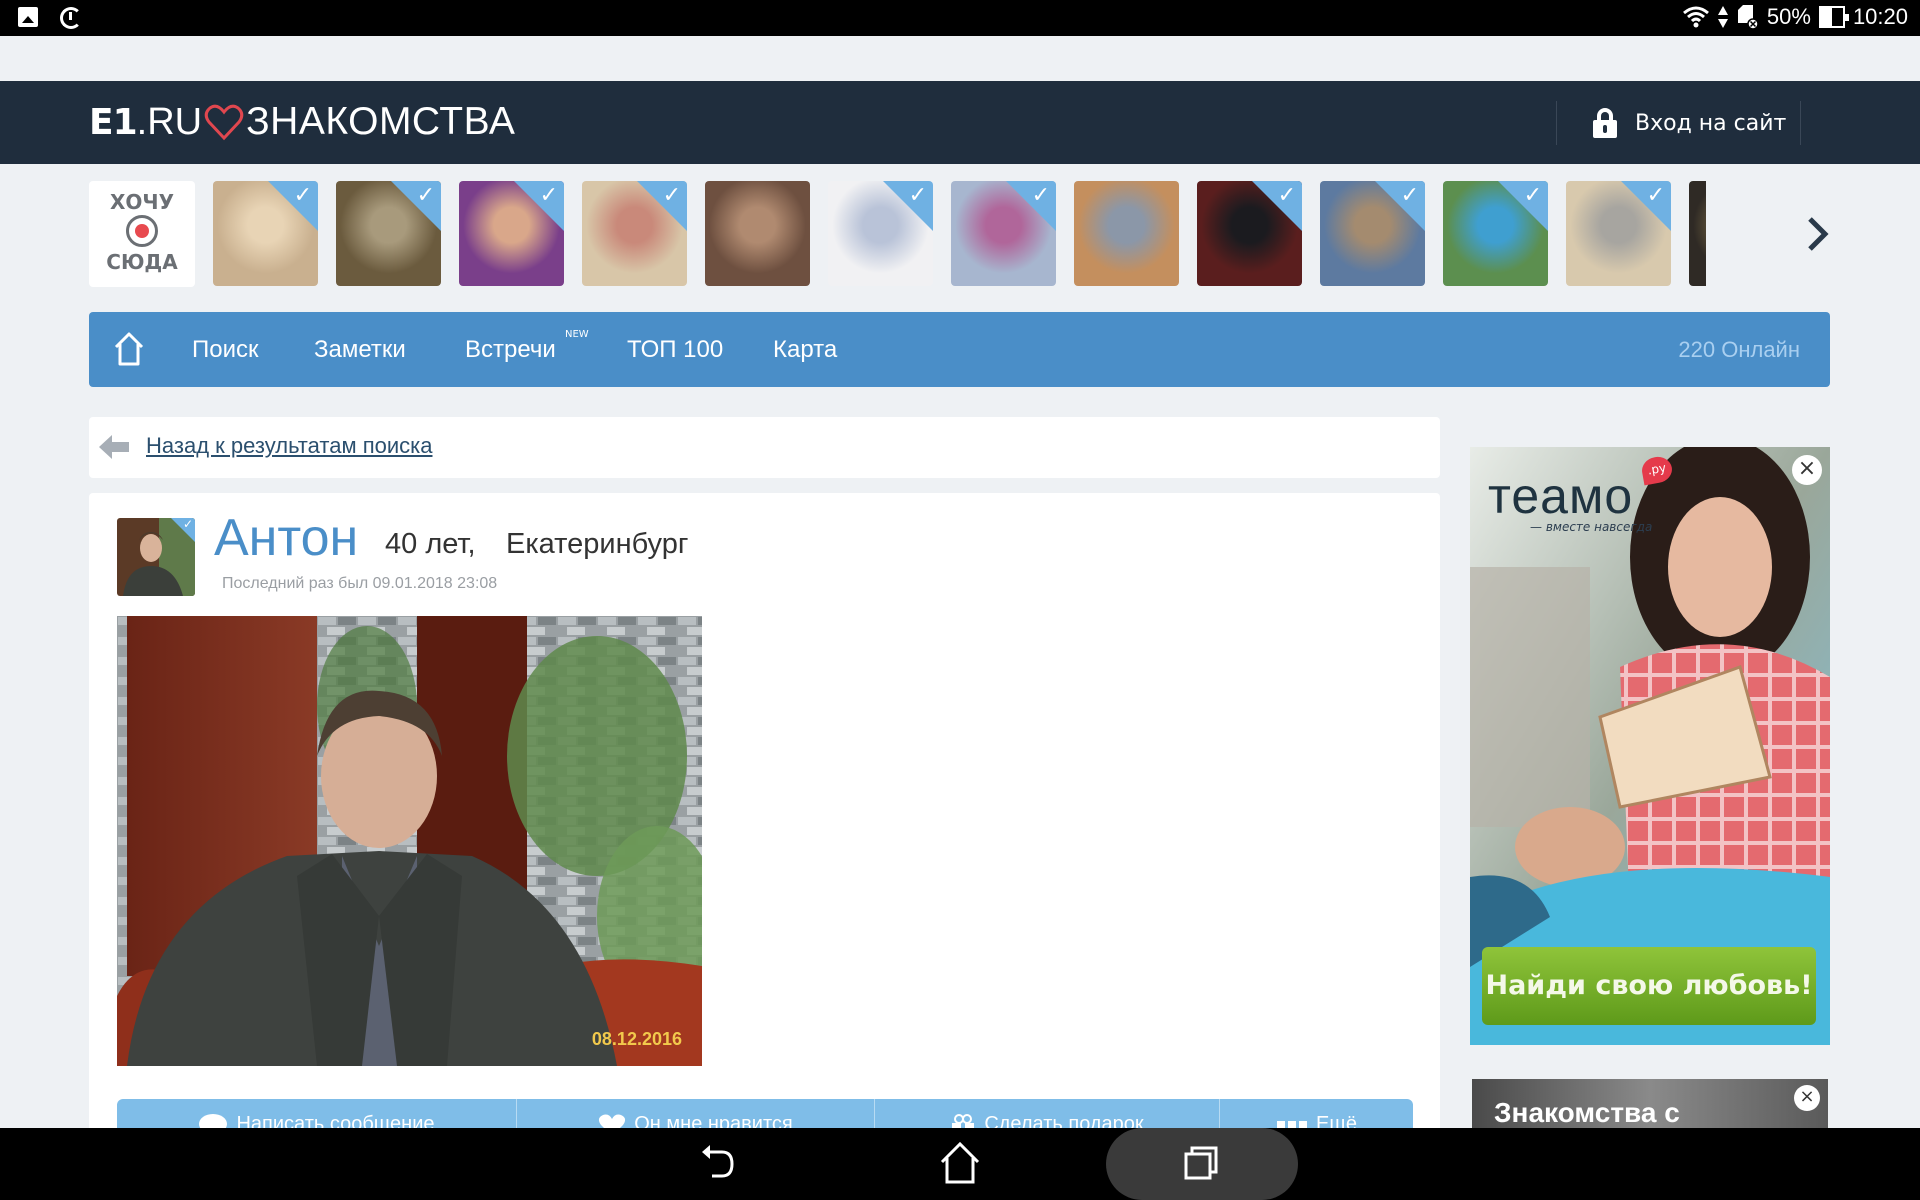  Describe the element at coordinates (71, 18) in the screenshot. I see `system-update-icon` at that location.